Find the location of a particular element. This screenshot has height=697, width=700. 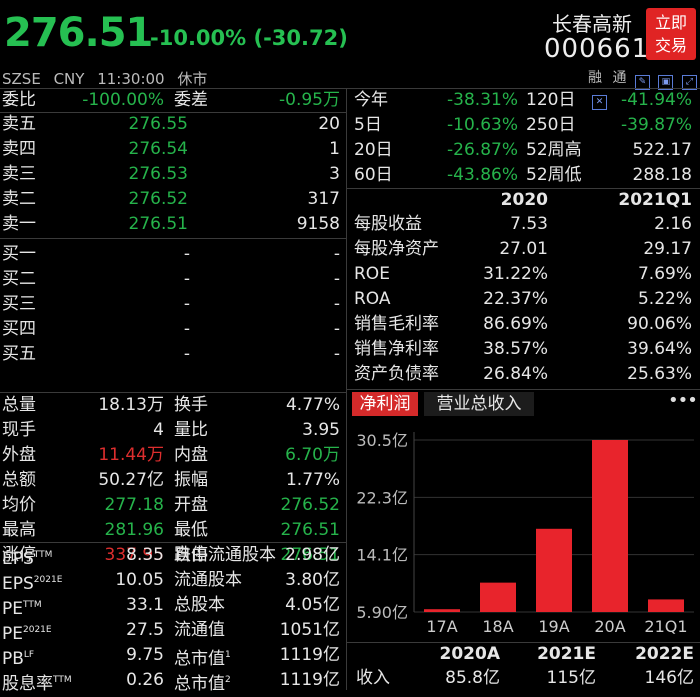

forecast-value-2021e: 115亿 is located at coordinates (571, 678).